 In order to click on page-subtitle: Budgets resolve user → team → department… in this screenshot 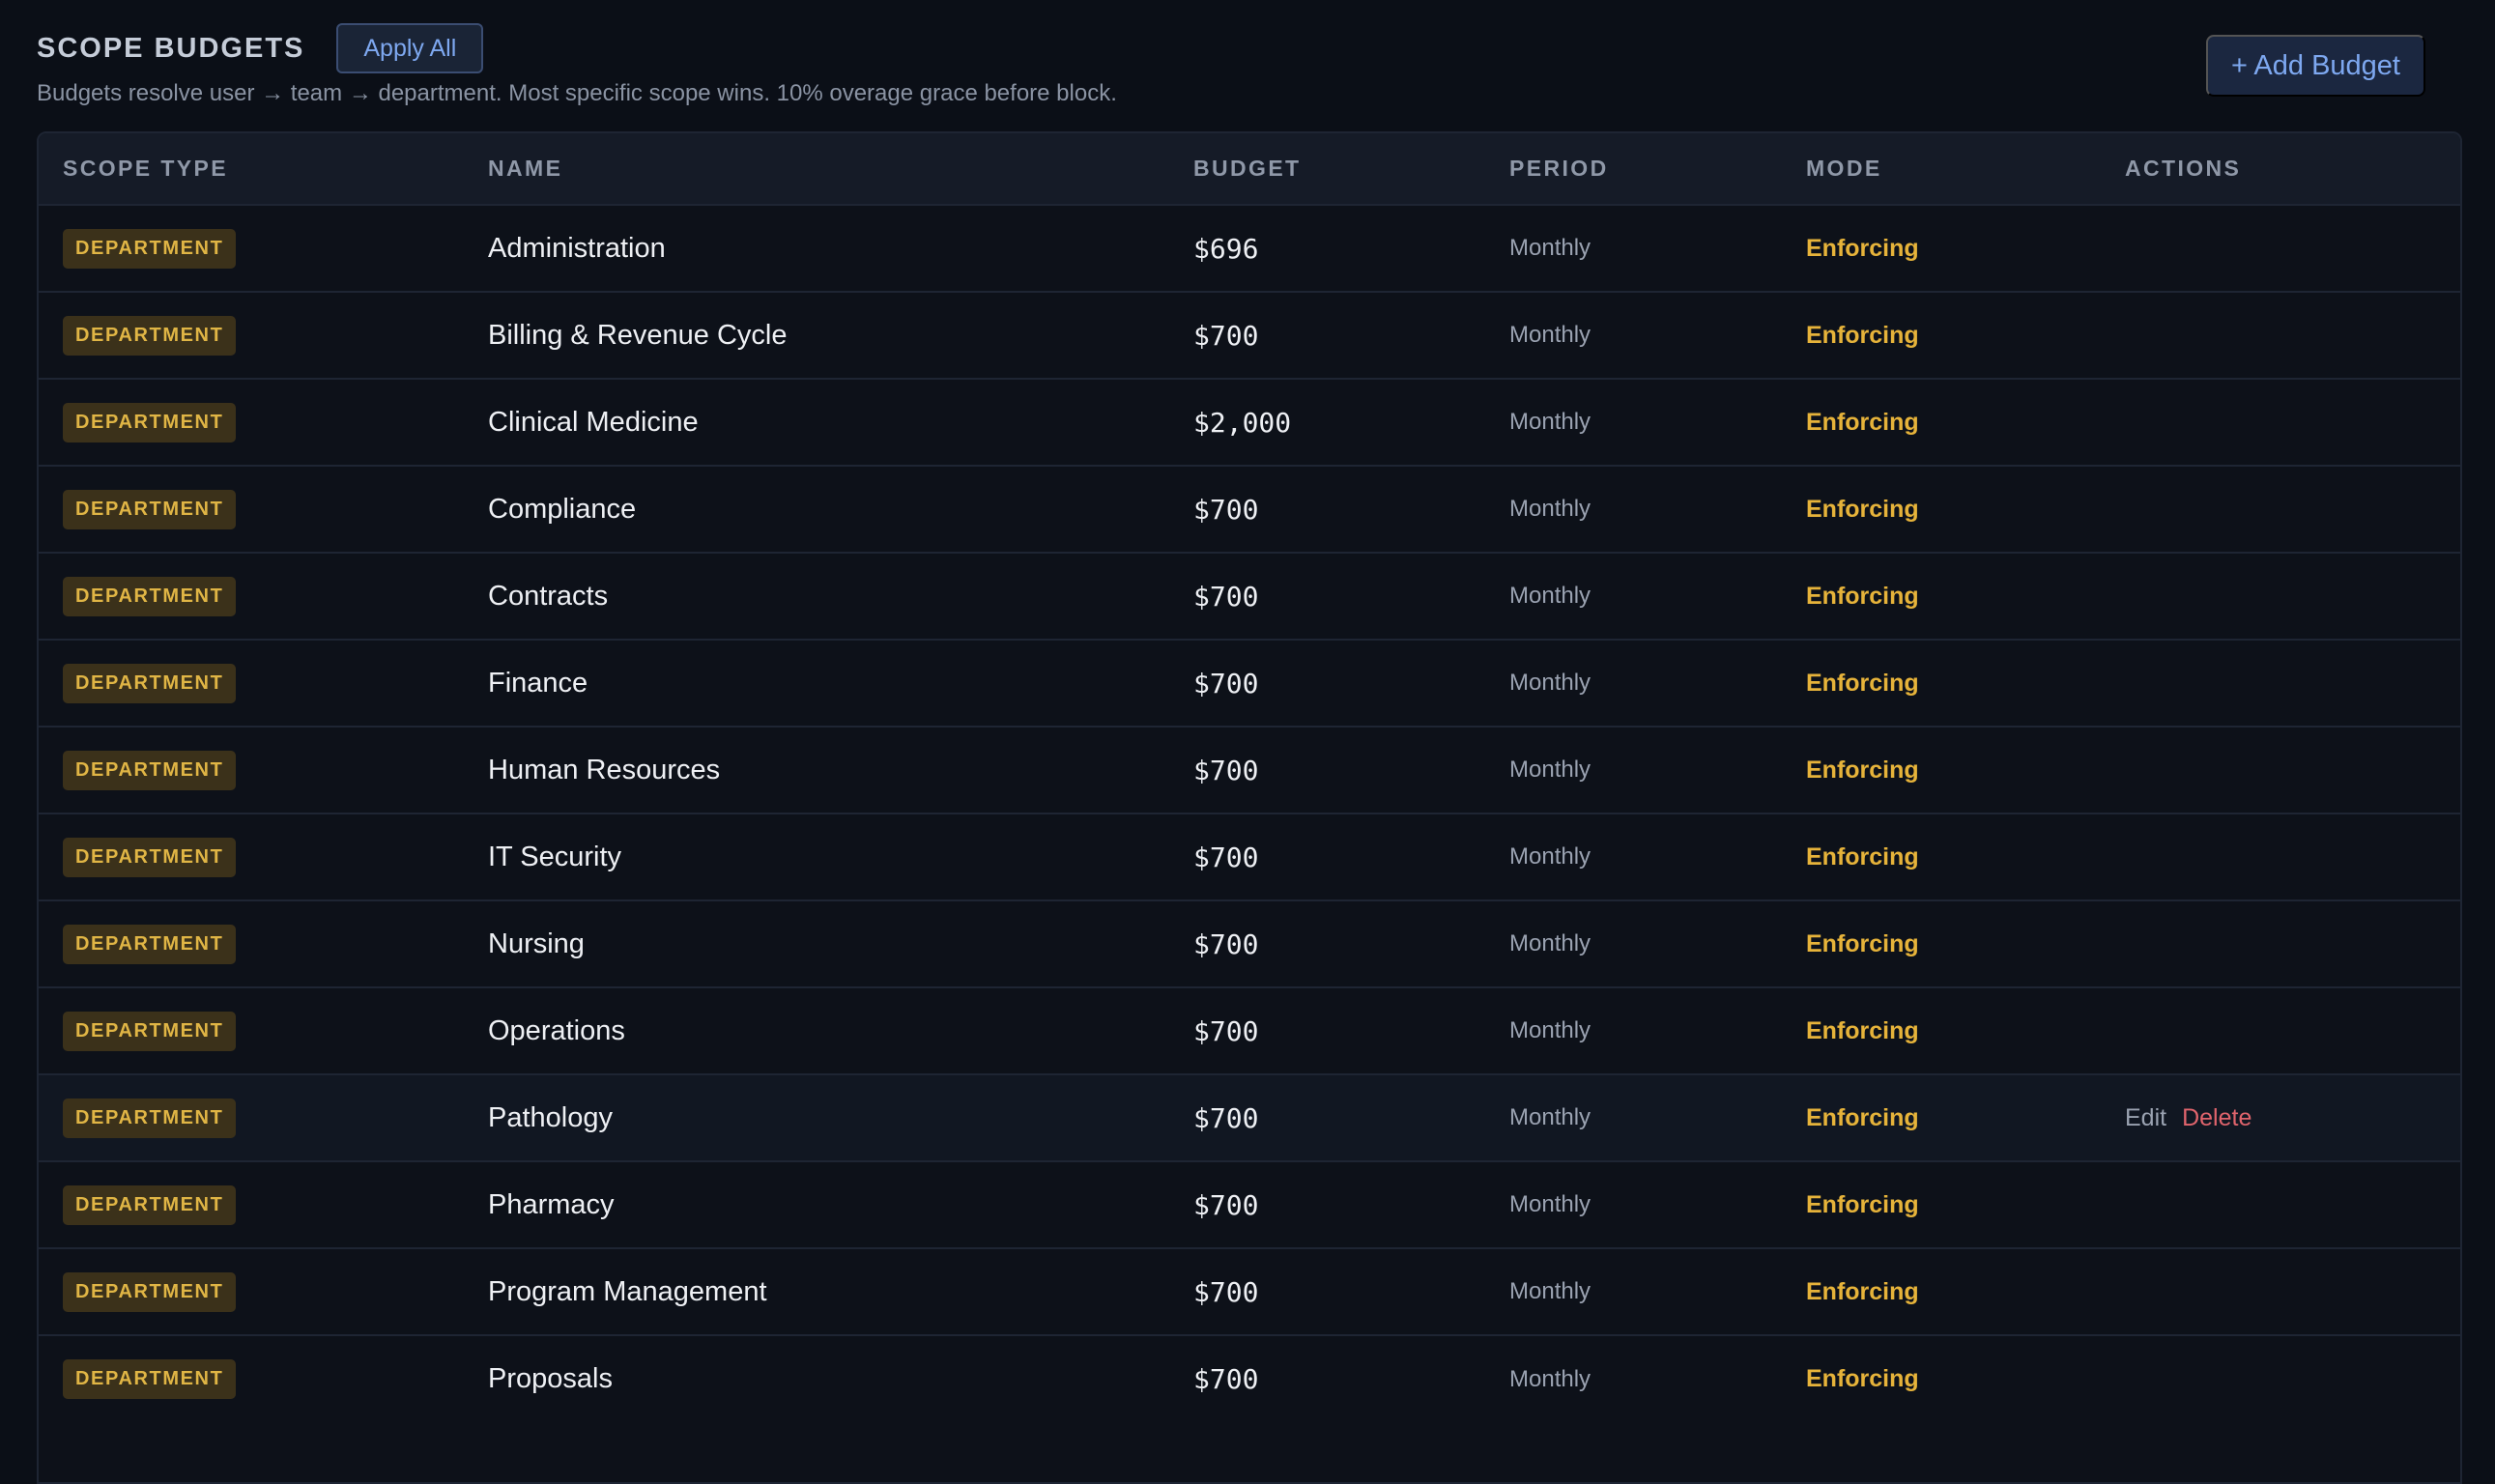, I will do `click(577, 93)`.